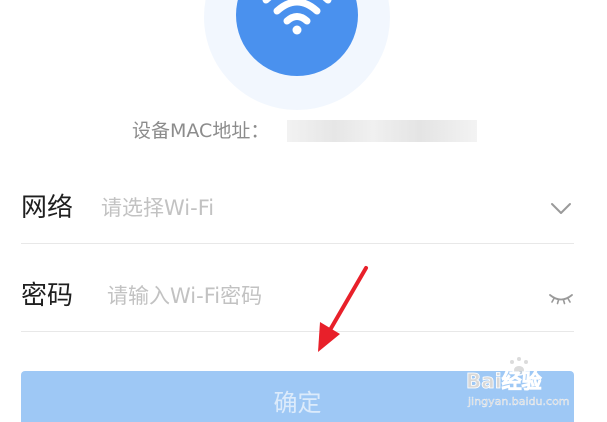  I want to click on network-label: 网络, so click(47, 208).